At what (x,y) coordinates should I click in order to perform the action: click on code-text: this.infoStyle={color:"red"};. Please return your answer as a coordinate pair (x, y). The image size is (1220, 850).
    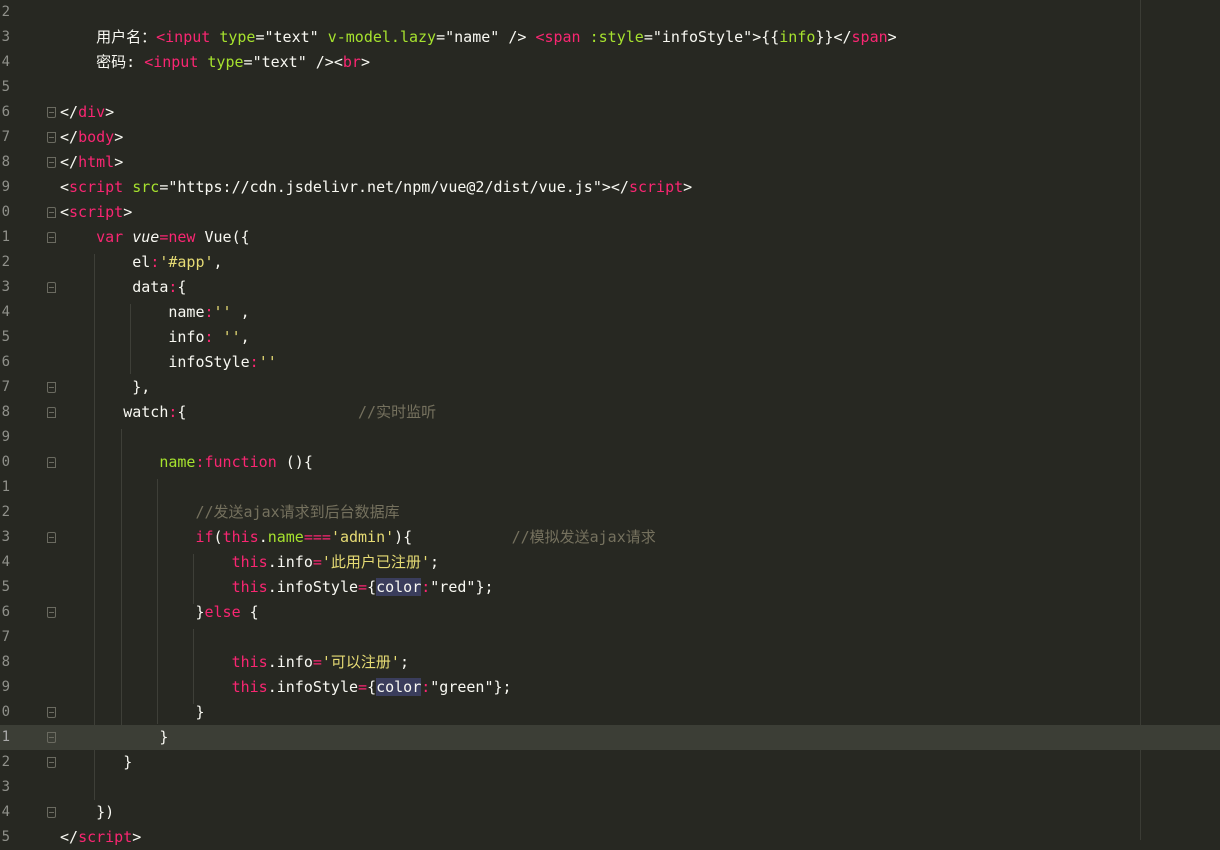
    Looking at the image, I should click on (277, 587).